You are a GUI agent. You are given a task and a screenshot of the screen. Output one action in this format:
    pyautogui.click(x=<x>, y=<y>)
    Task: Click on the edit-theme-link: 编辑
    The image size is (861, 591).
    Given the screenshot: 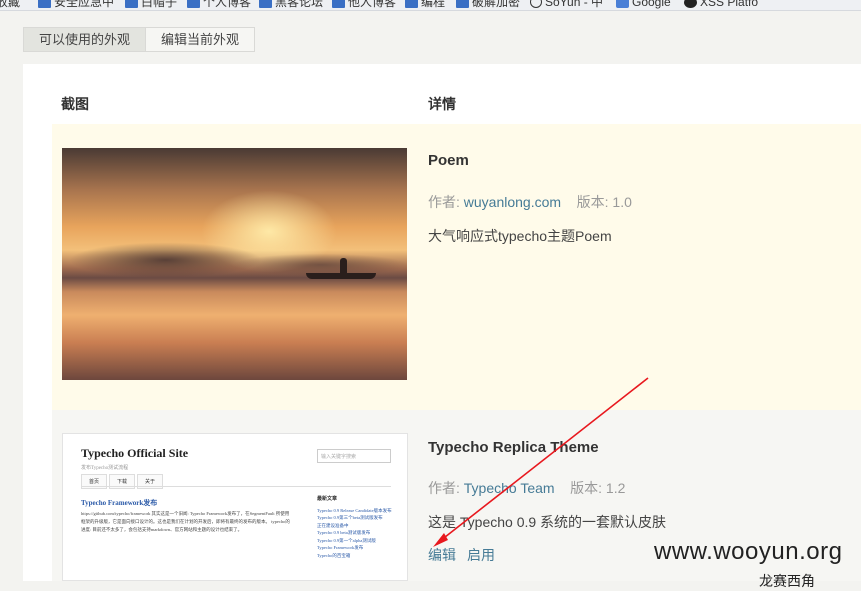 What is the action you would take?
    pyautogui.click(x=442, y=555)
    